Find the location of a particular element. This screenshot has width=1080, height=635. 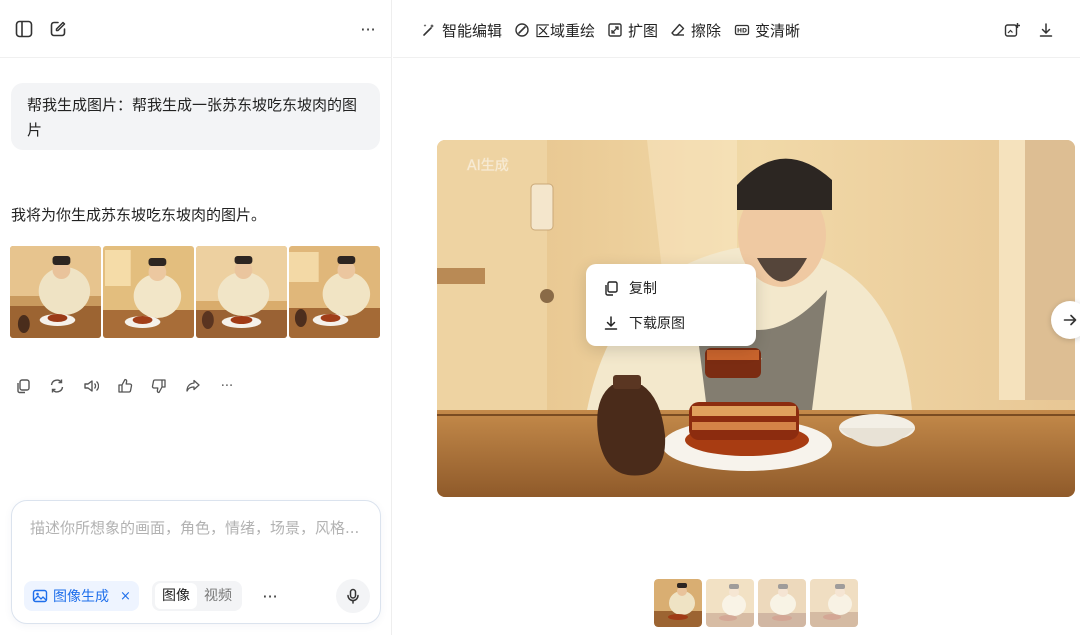

sidebar-toggle-icon is located at coordinates (24, 29).